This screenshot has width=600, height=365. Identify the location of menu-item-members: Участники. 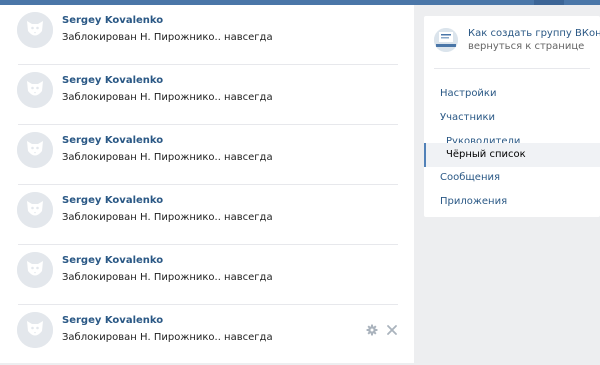
(512, 118).